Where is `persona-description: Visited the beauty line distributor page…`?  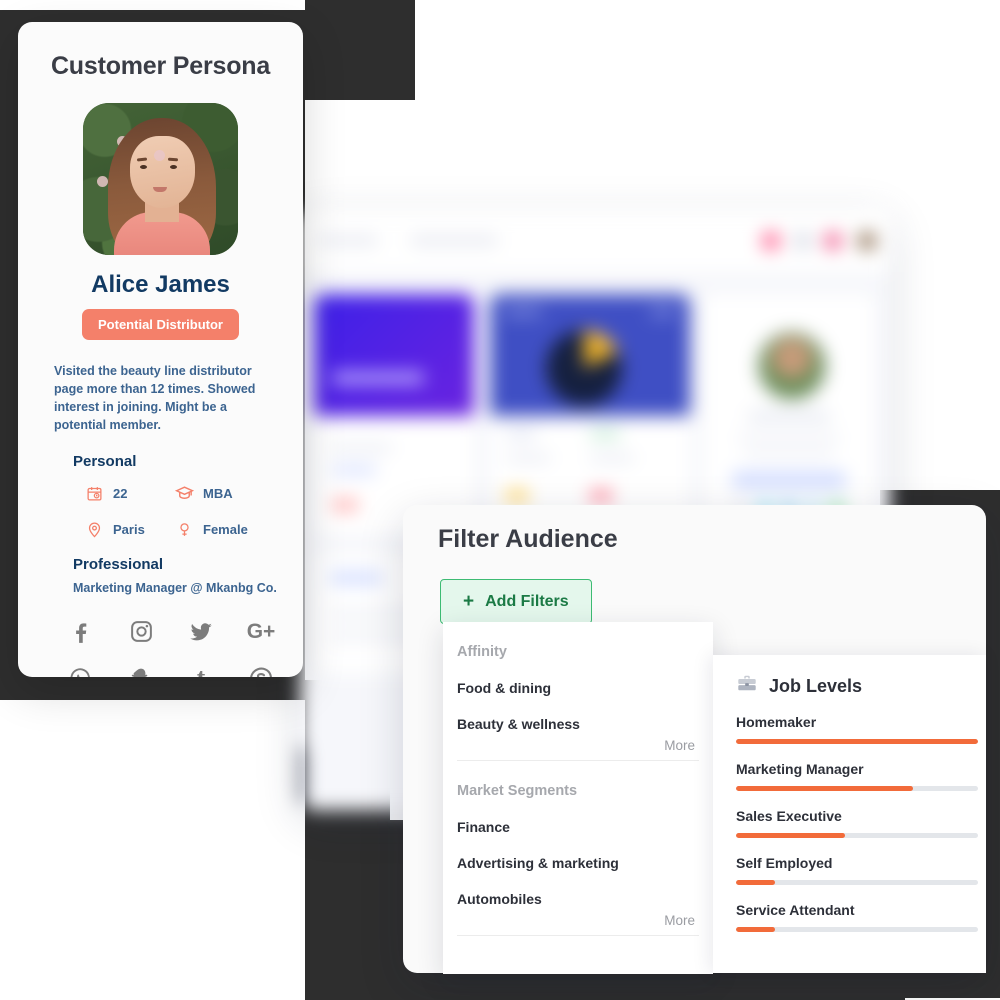
persona-description: Visited the beauty line distributor page… is located at coordinates (155, 398).